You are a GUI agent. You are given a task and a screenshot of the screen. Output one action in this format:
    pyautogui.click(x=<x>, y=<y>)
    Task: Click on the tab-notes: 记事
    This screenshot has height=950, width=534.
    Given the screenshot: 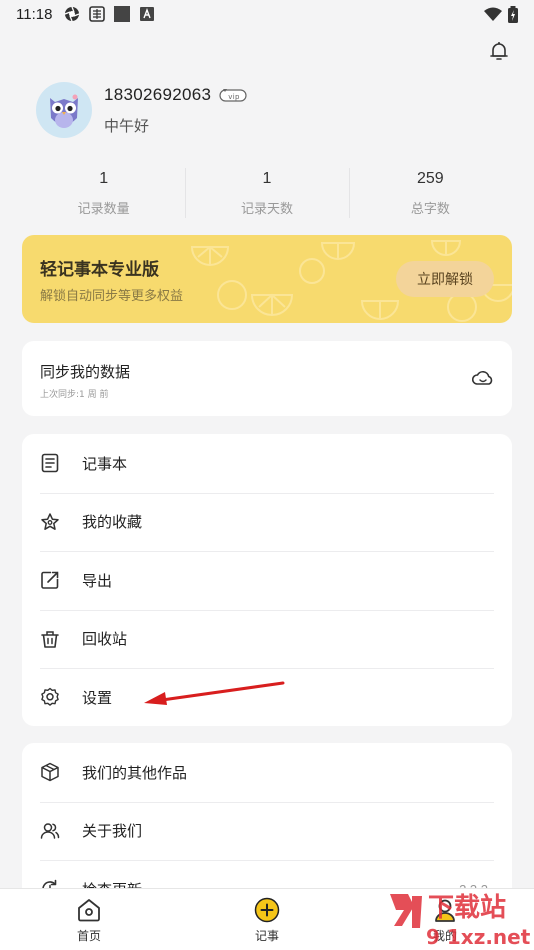 What is the action you would take?
    pyautogui.click(x=267, y=919)
    